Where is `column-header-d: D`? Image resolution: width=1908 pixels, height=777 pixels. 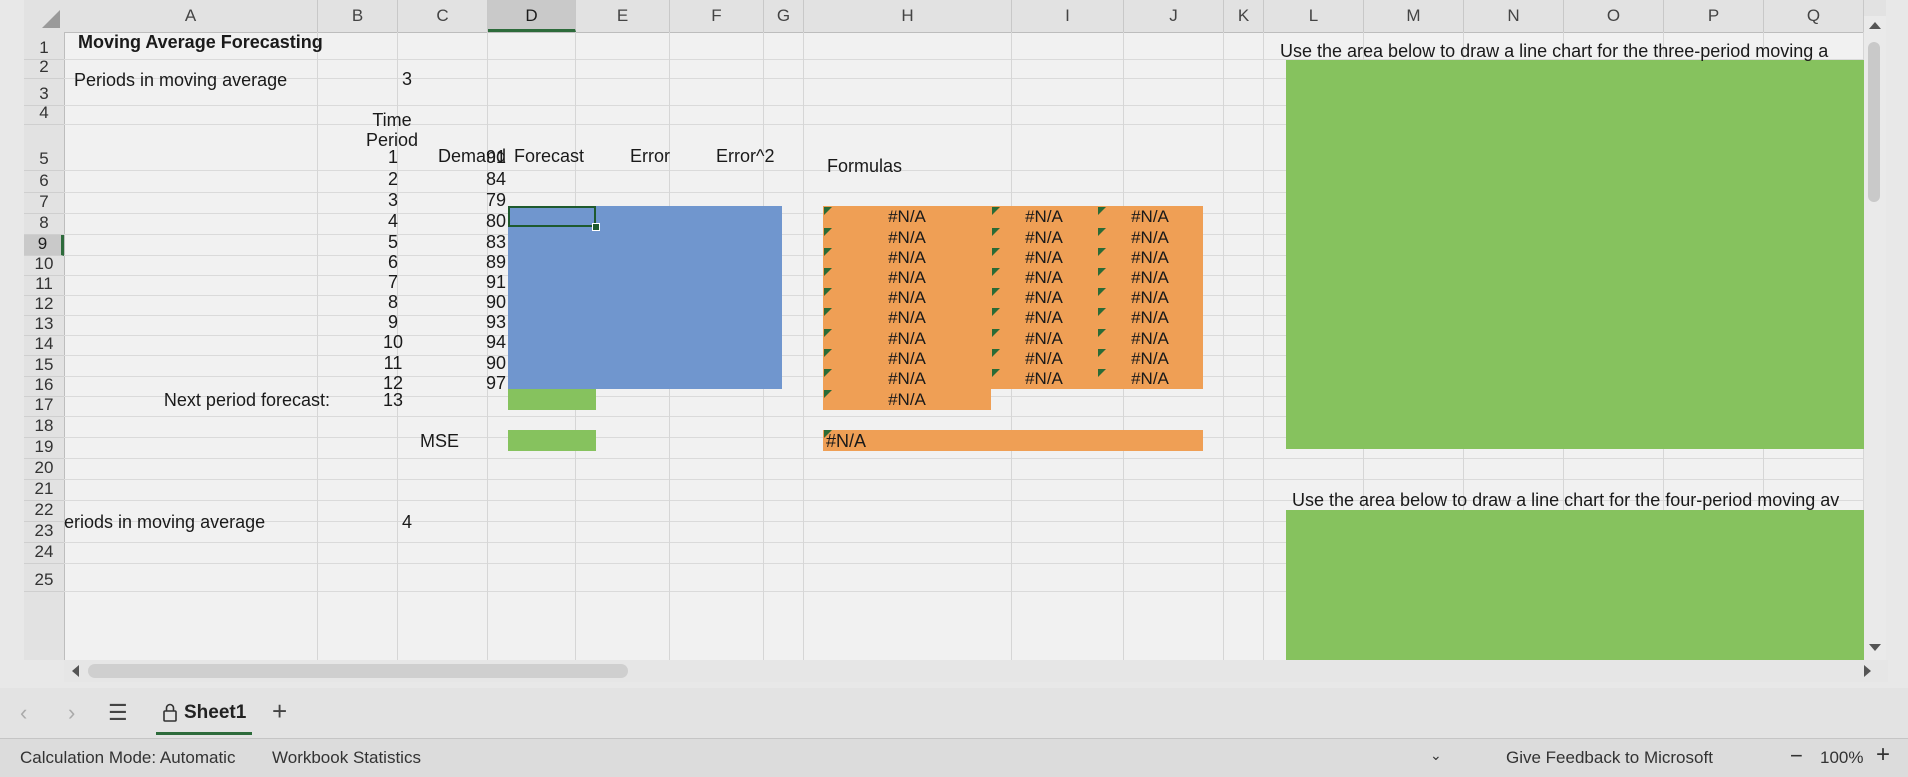 column-header-d: D is located at coordinates (532, 16).